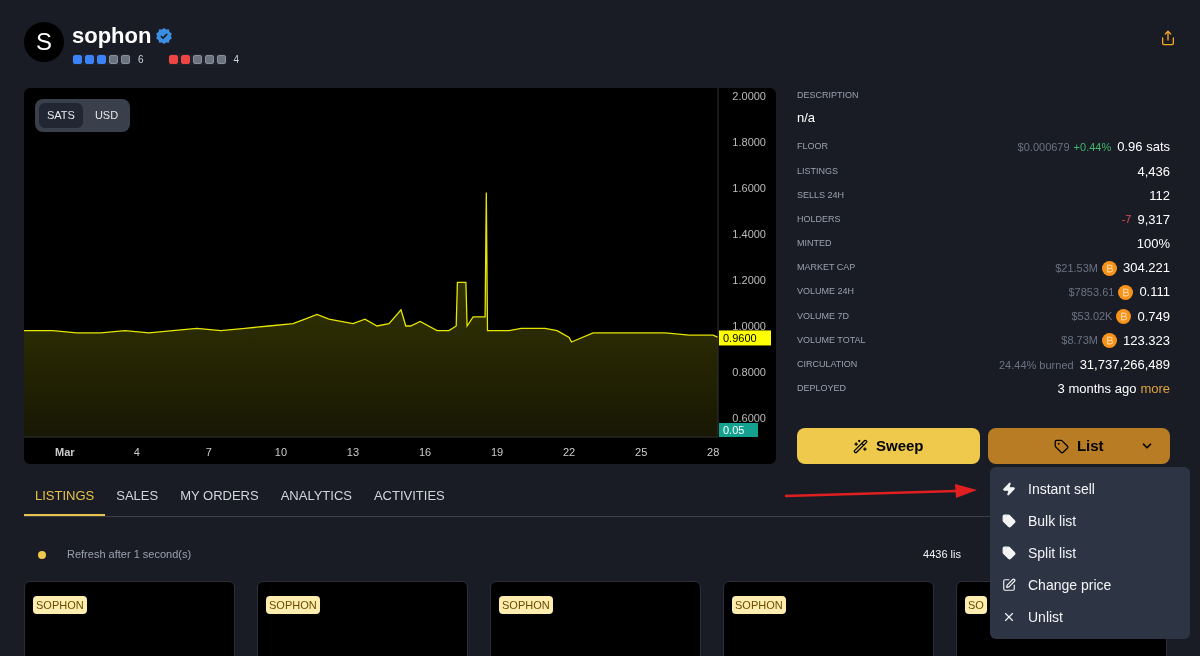 The height and width of the screenshot is (656, 1200). What do you see at coordinates (749, 325) in the screenshot?
I see `y-axis-label: 1.0000` at bounding box center [749, 325].